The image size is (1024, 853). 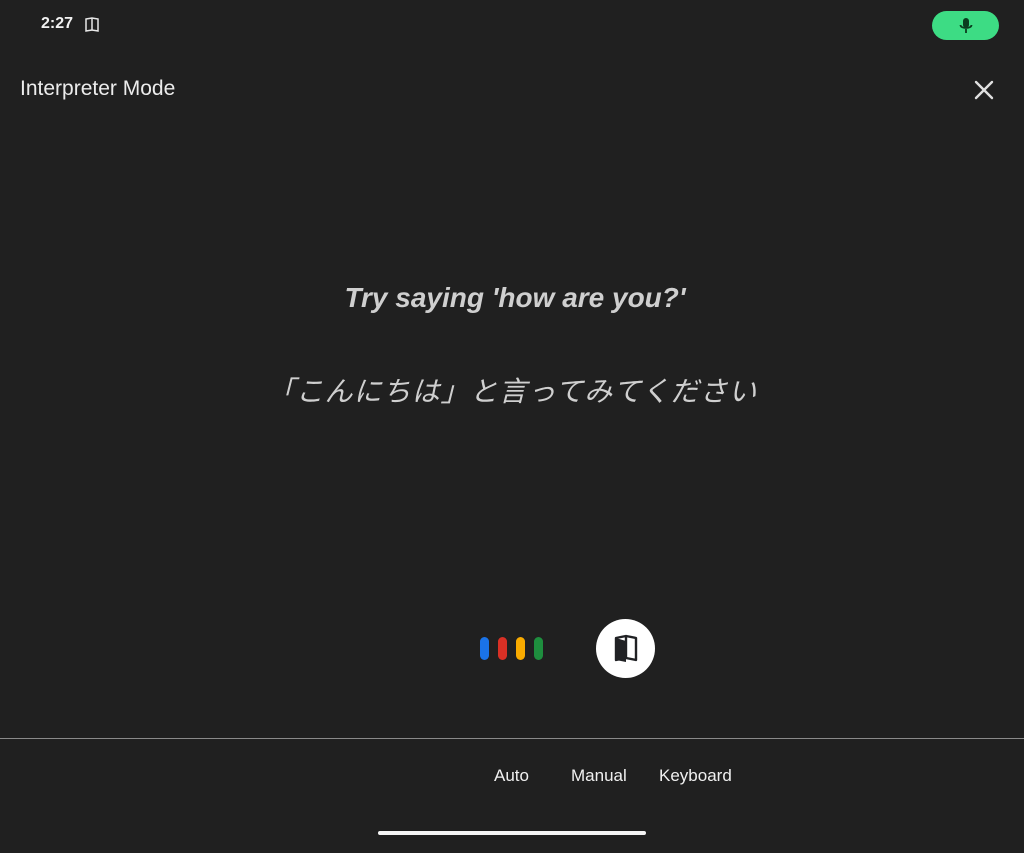 I want to click on assistant-dot-yellow, so click(x=520, y=648).